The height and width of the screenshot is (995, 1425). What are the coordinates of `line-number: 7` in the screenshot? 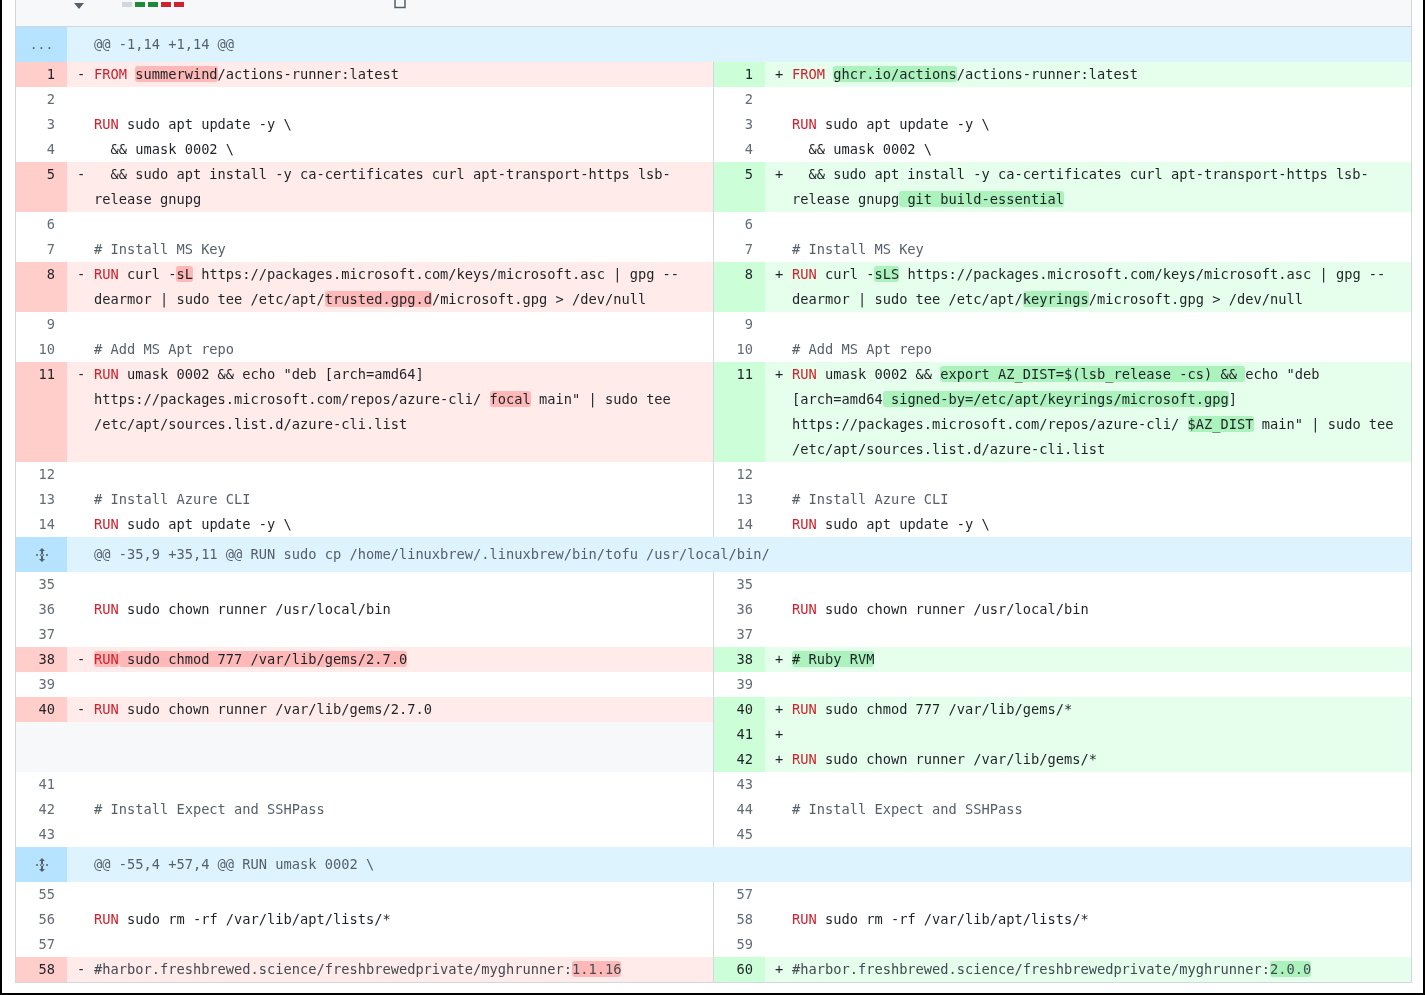 It's located at (50, 249).